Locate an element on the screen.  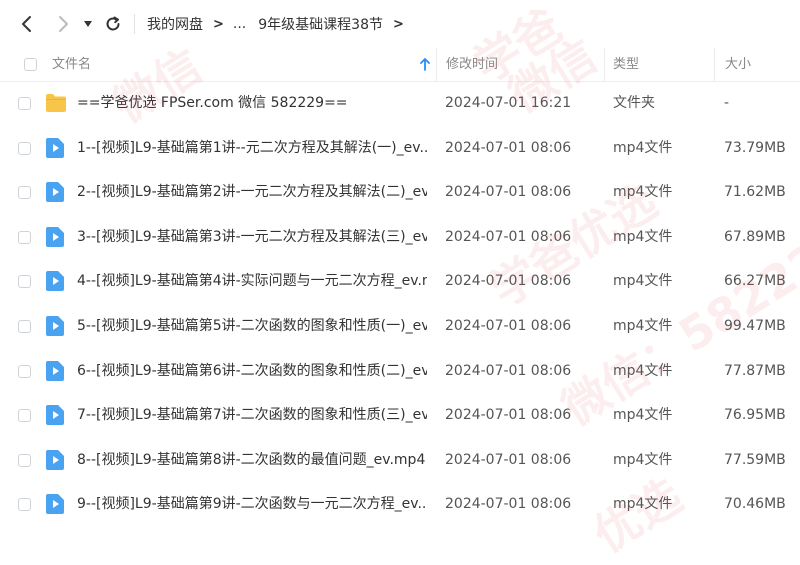
refresh-icon is located at coordinates (113, 23).